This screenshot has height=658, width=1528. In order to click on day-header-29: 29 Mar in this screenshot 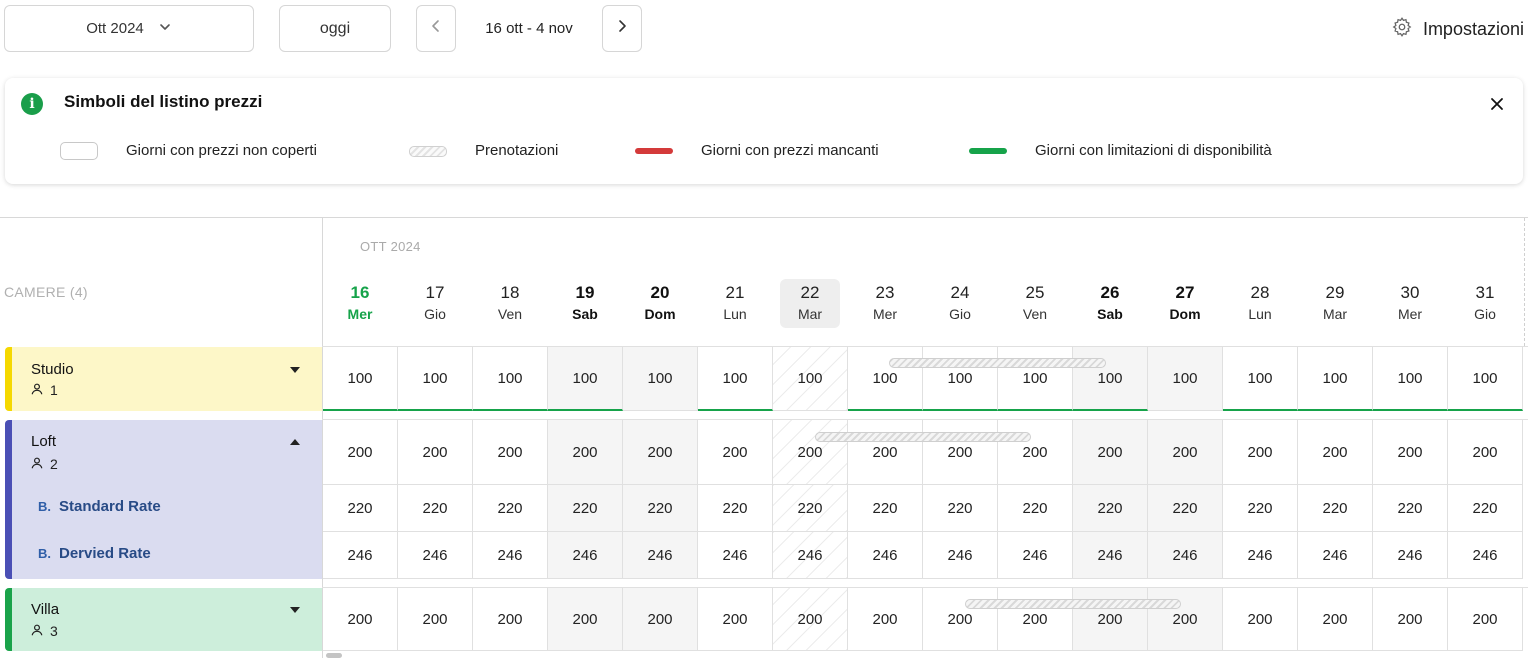, I will do `click(1335, 303)`.